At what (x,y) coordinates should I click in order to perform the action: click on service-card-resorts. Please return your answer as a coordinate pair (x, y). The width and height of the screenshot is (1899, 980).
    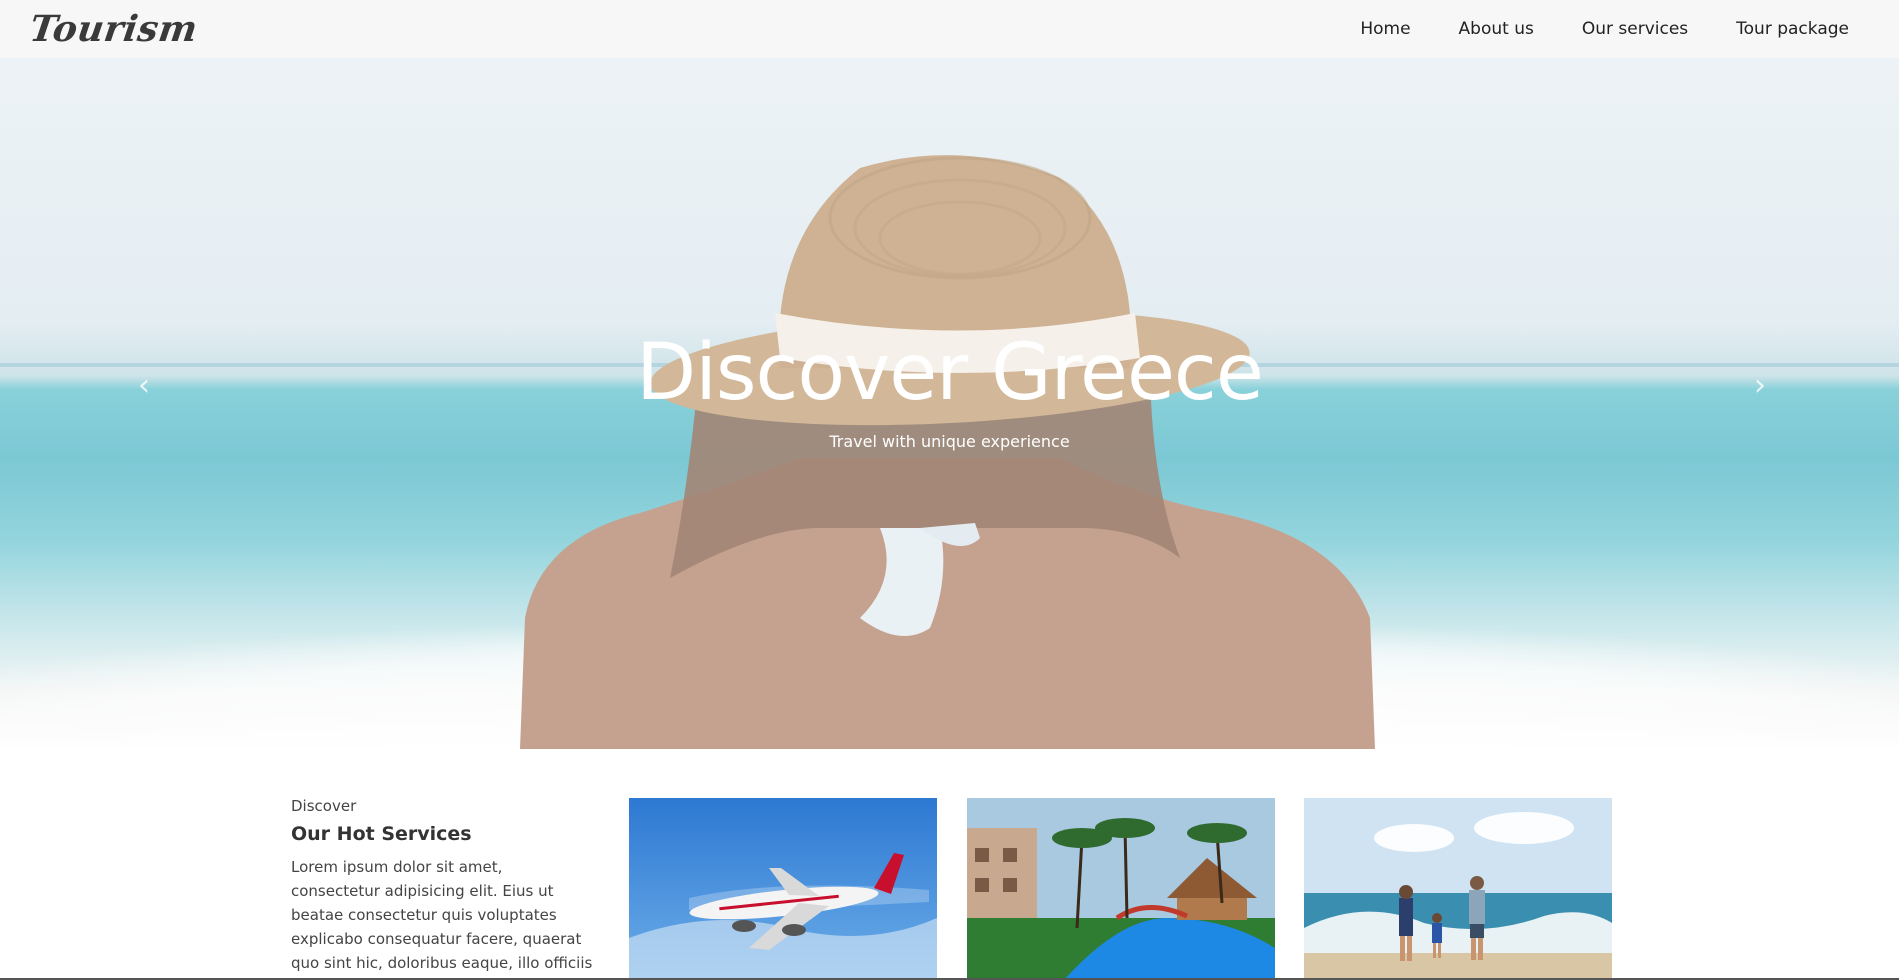
    Looking at the image, I should click on (1121, 889).